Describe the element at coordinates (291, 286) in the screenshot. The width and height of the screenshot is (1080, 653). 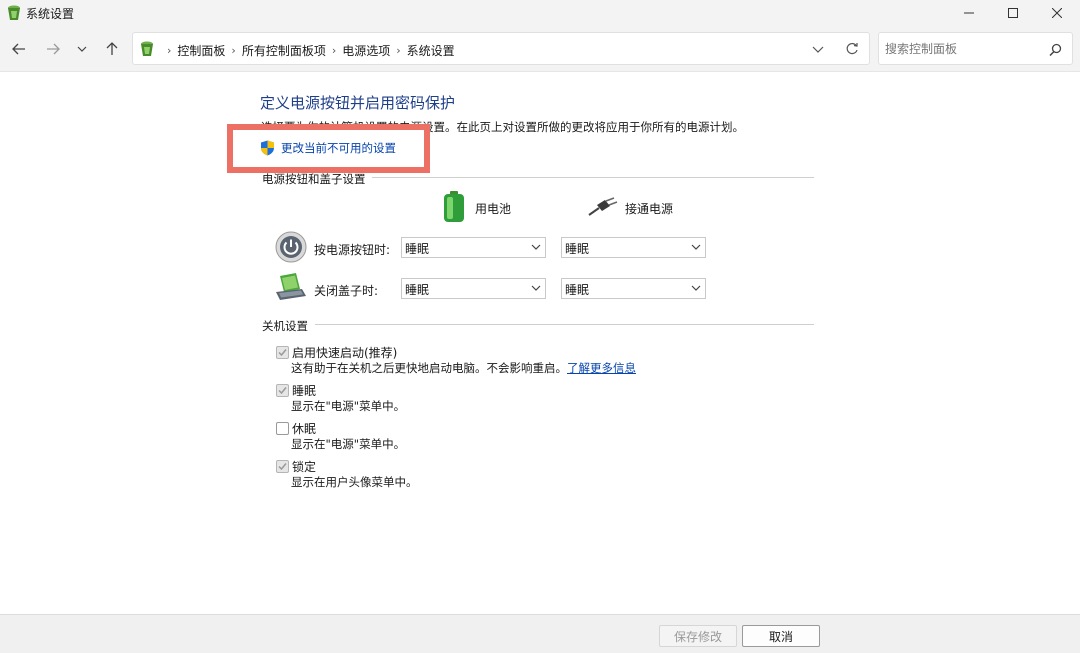
I see `laptop-lid-icon` at that location.